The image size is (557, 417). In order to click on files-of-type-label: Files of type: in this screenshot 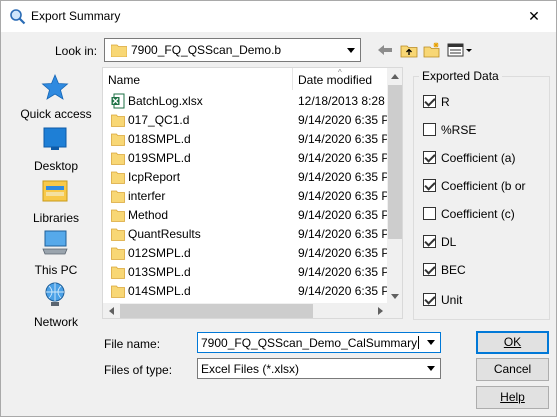, I will do `click(138, 370)`.